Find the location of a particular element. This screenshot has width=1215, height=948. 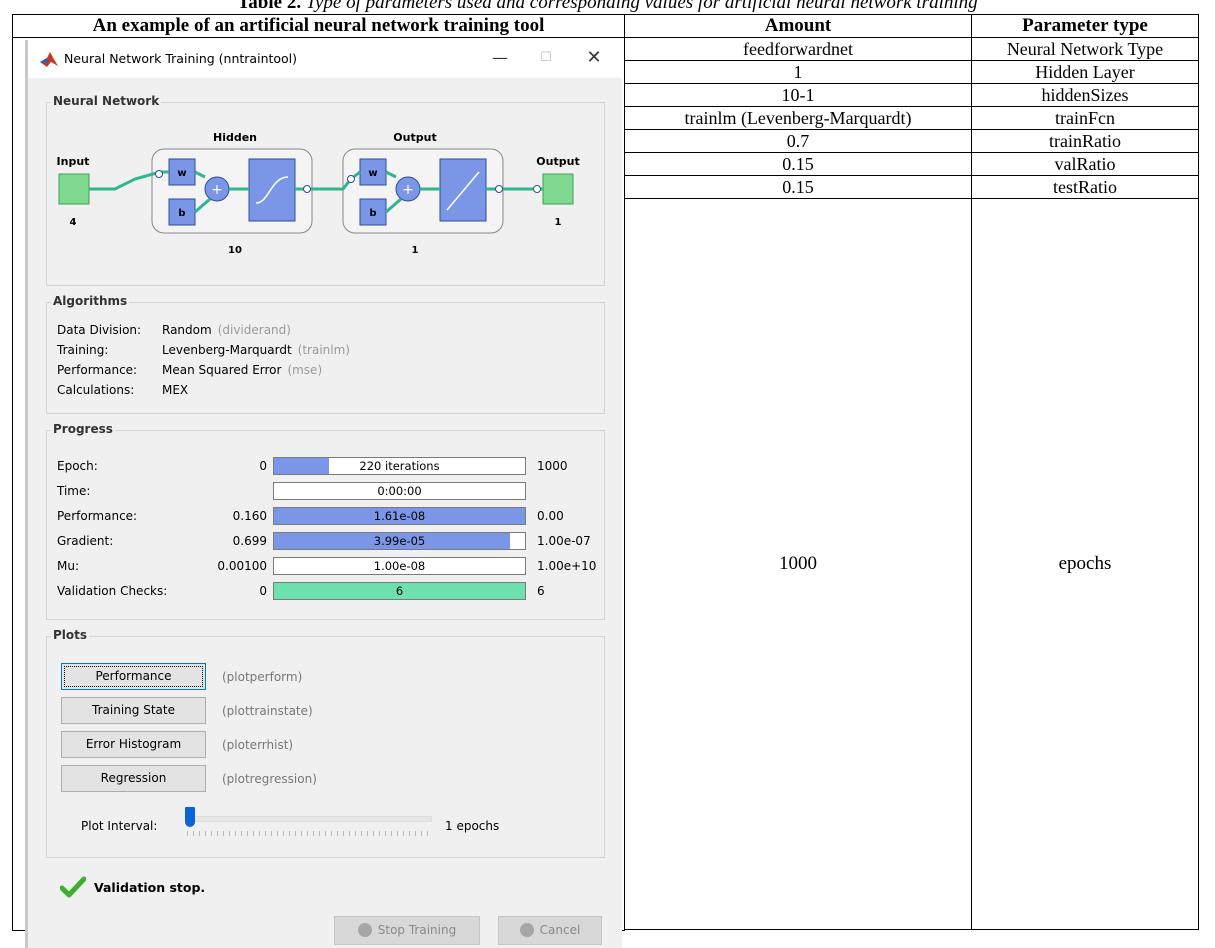

output-layer-title: Output is located at coordinates (414, 137).